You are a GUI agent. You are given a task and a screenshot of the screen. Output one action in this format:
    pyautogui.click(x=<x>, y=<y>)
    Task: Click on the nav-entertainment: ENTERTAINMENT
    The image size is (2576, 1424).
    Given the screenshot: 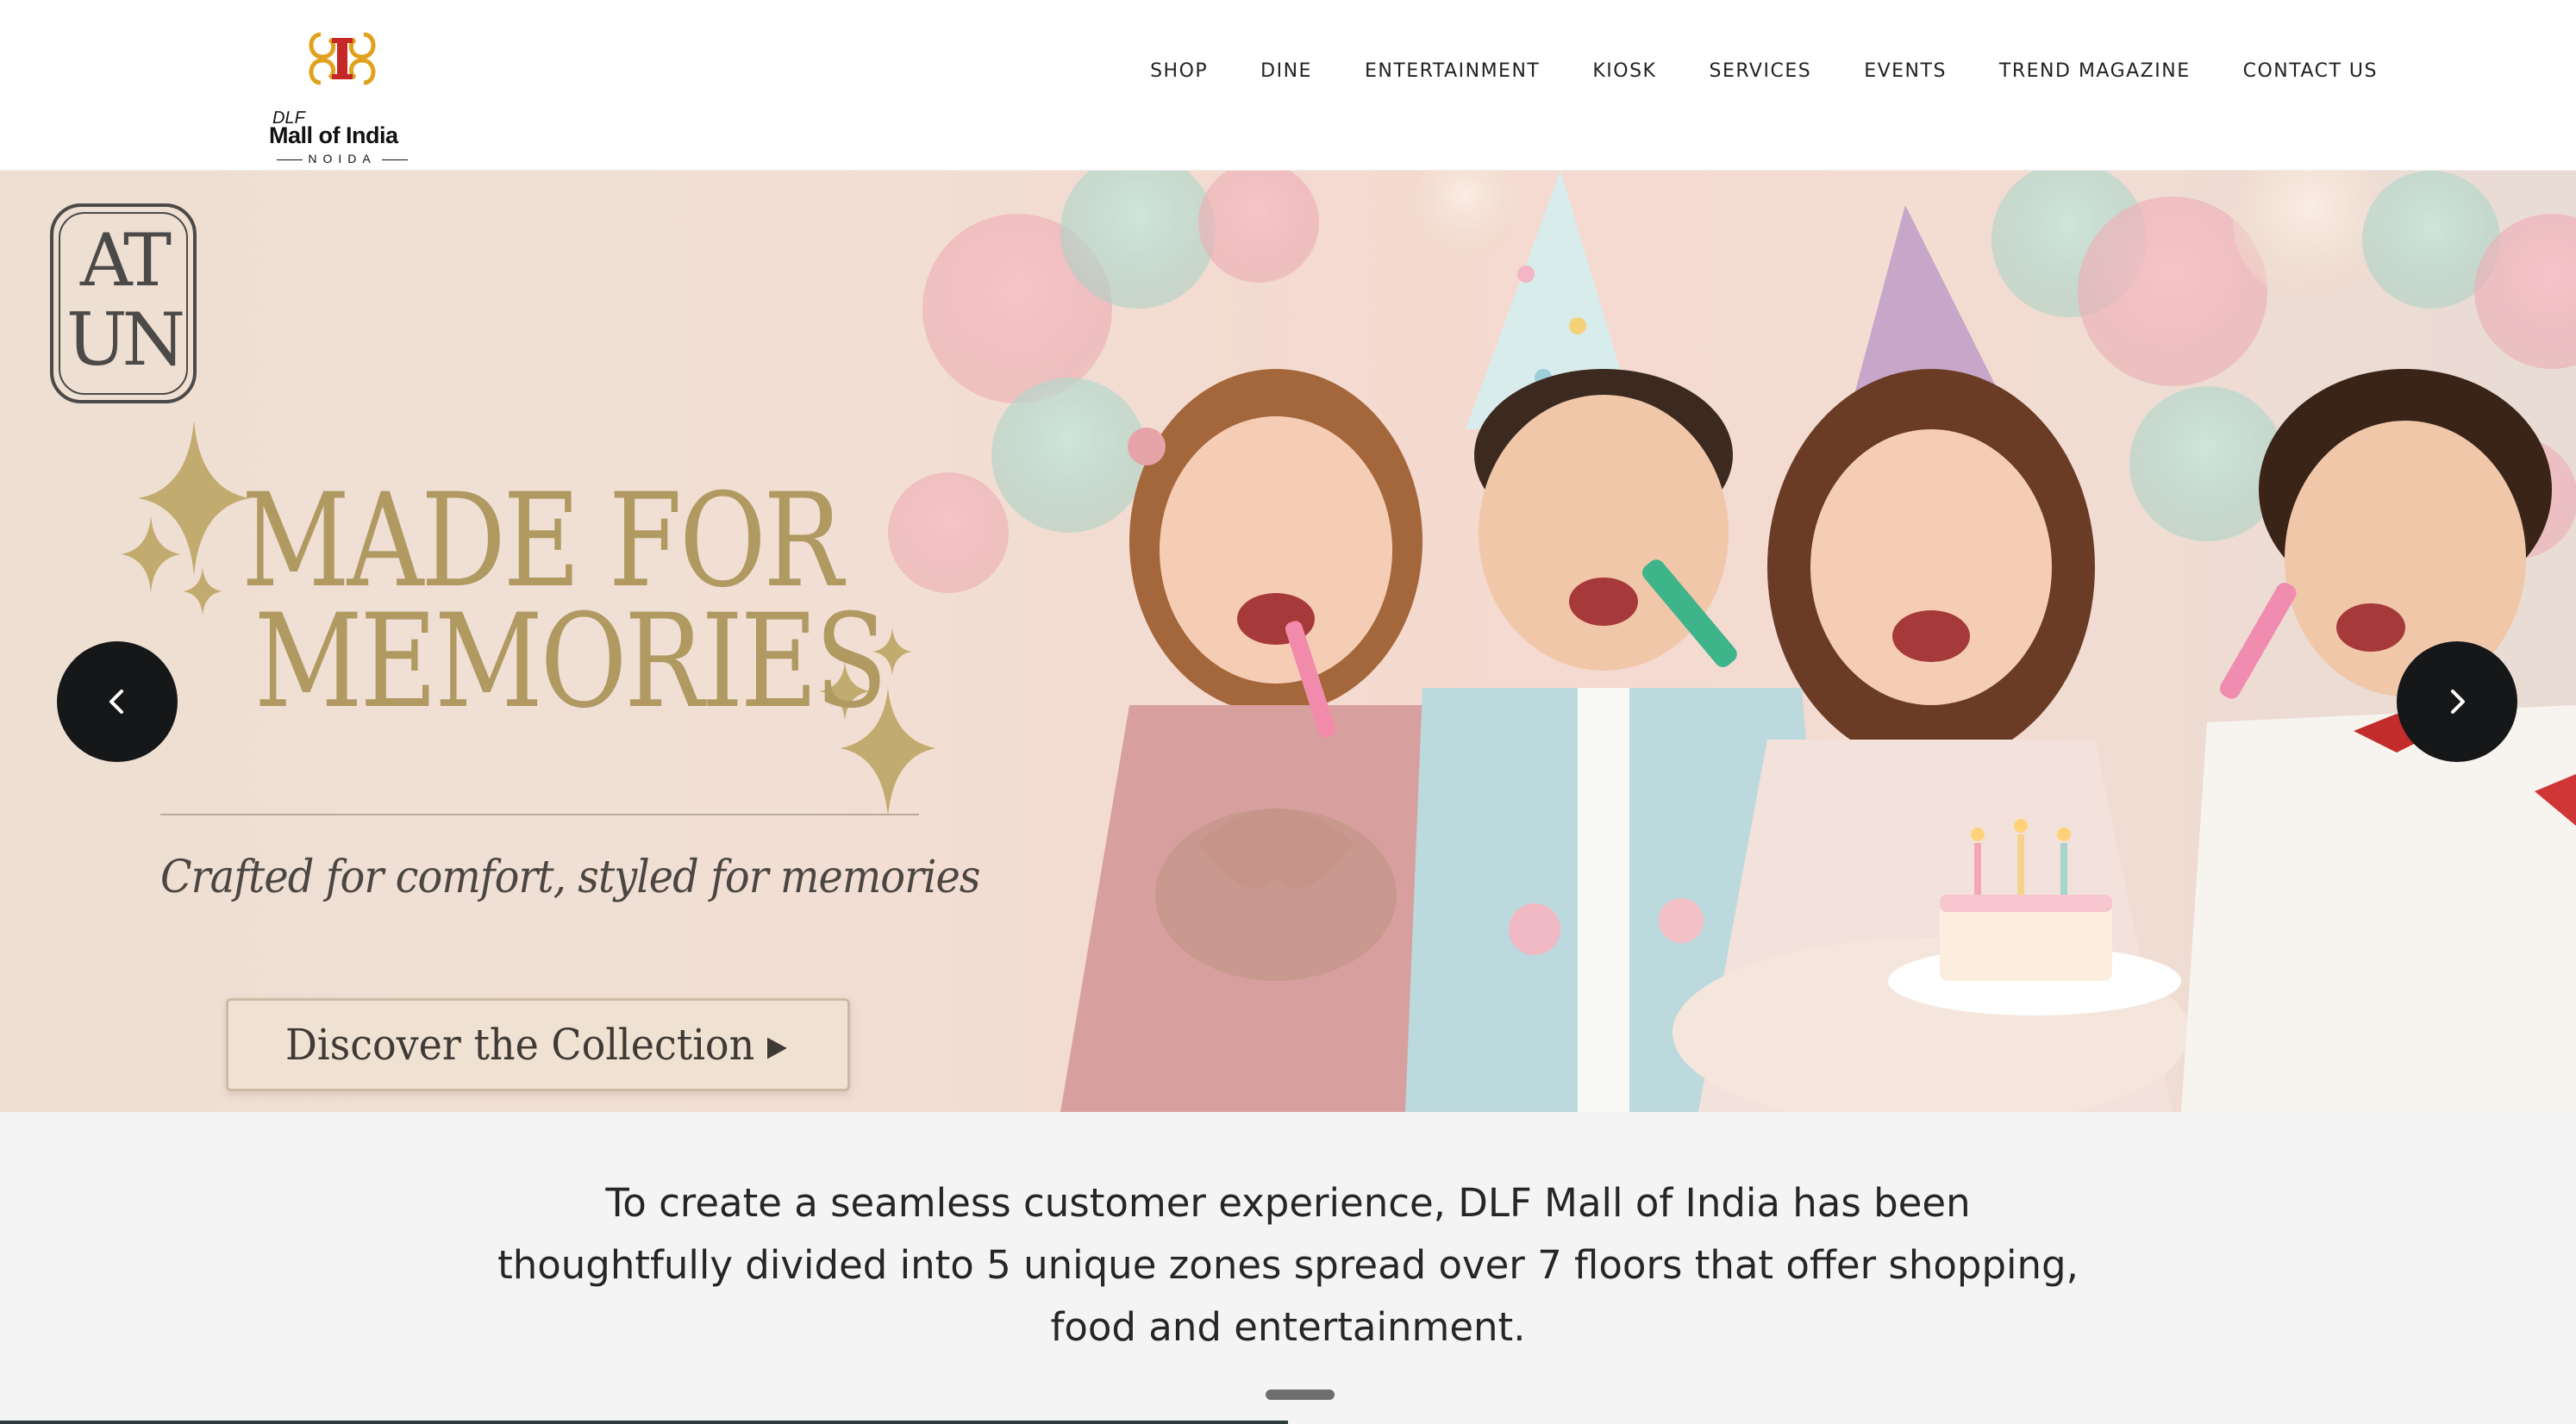 What is the action you would take?
    pyautogui.click(x=1452, y=71)
    